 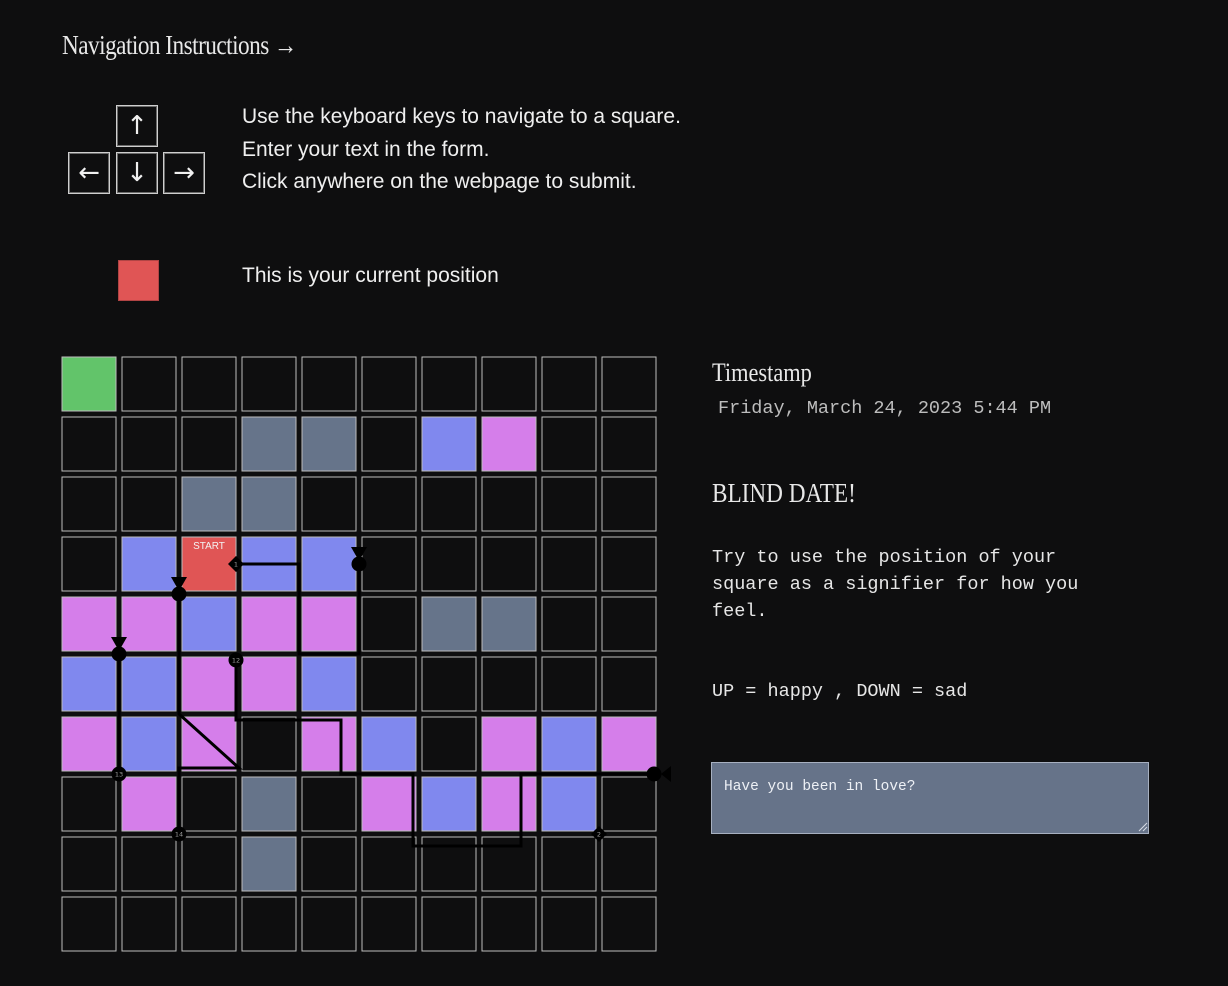 I want to click on board-cell-r2-c0, so click(x=89, y=504).